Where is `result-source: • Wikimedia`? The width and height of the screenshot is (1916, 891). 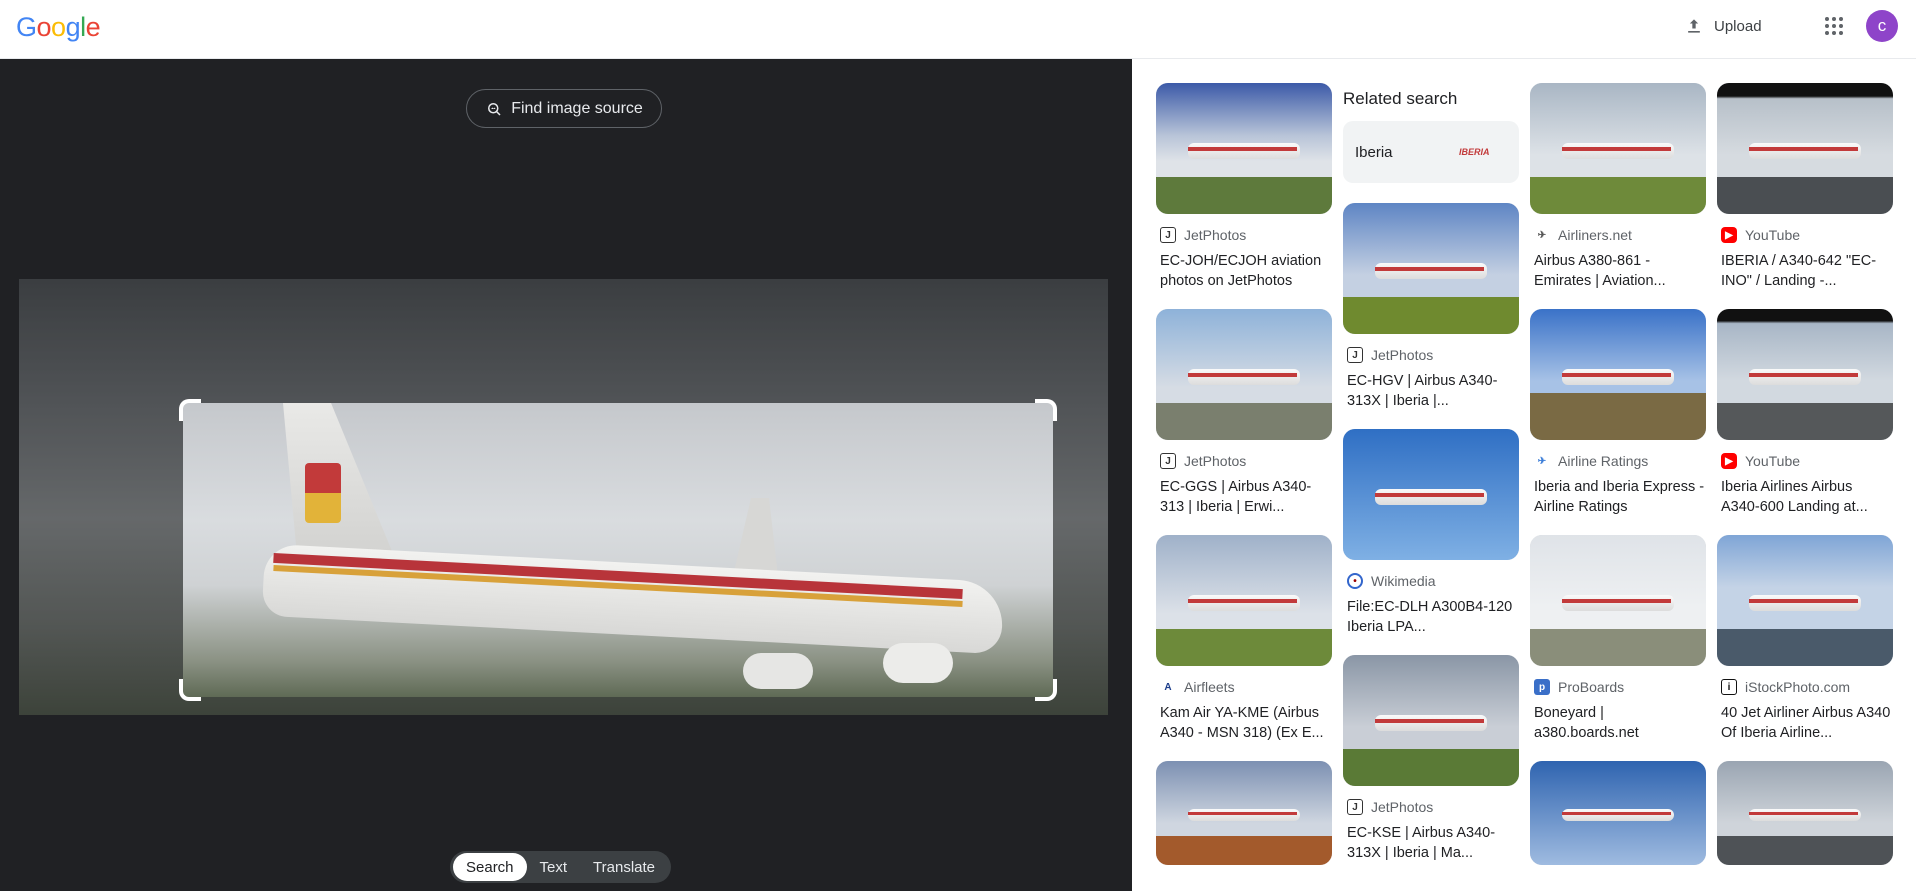
result-source: • Wikimedia is located at coordinates (1433, 581).